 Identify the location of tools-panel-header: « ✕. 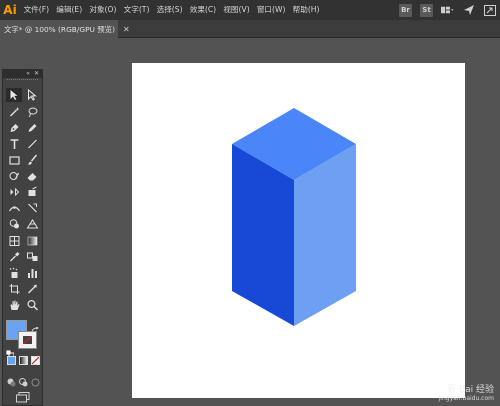
(22, 74).